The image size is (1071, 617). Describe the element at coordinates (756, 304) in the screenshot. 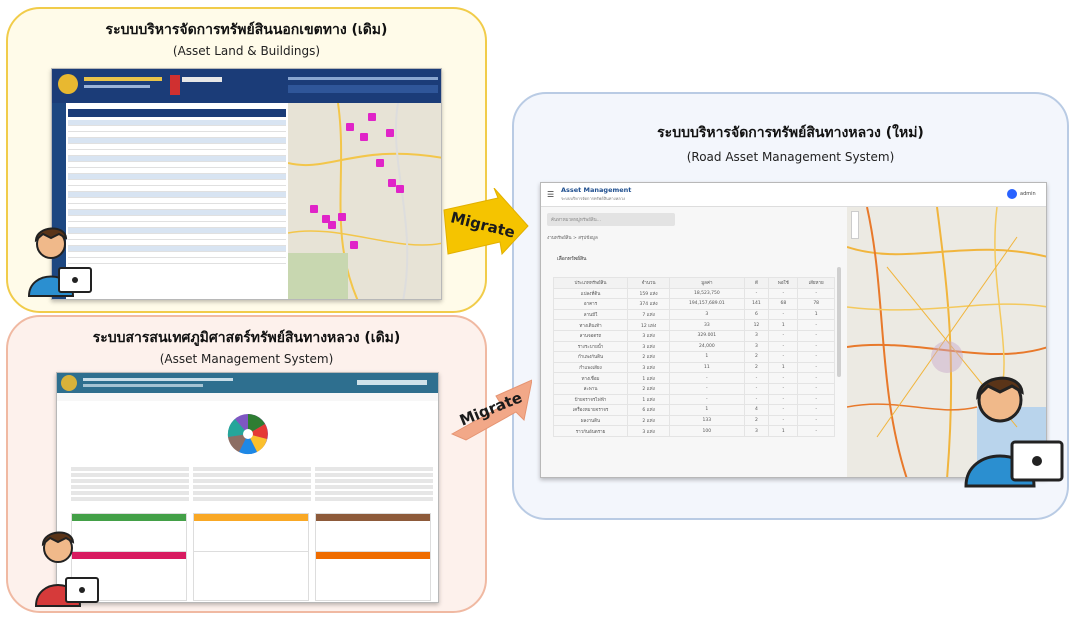

I see `table-cell: 141` at that location.